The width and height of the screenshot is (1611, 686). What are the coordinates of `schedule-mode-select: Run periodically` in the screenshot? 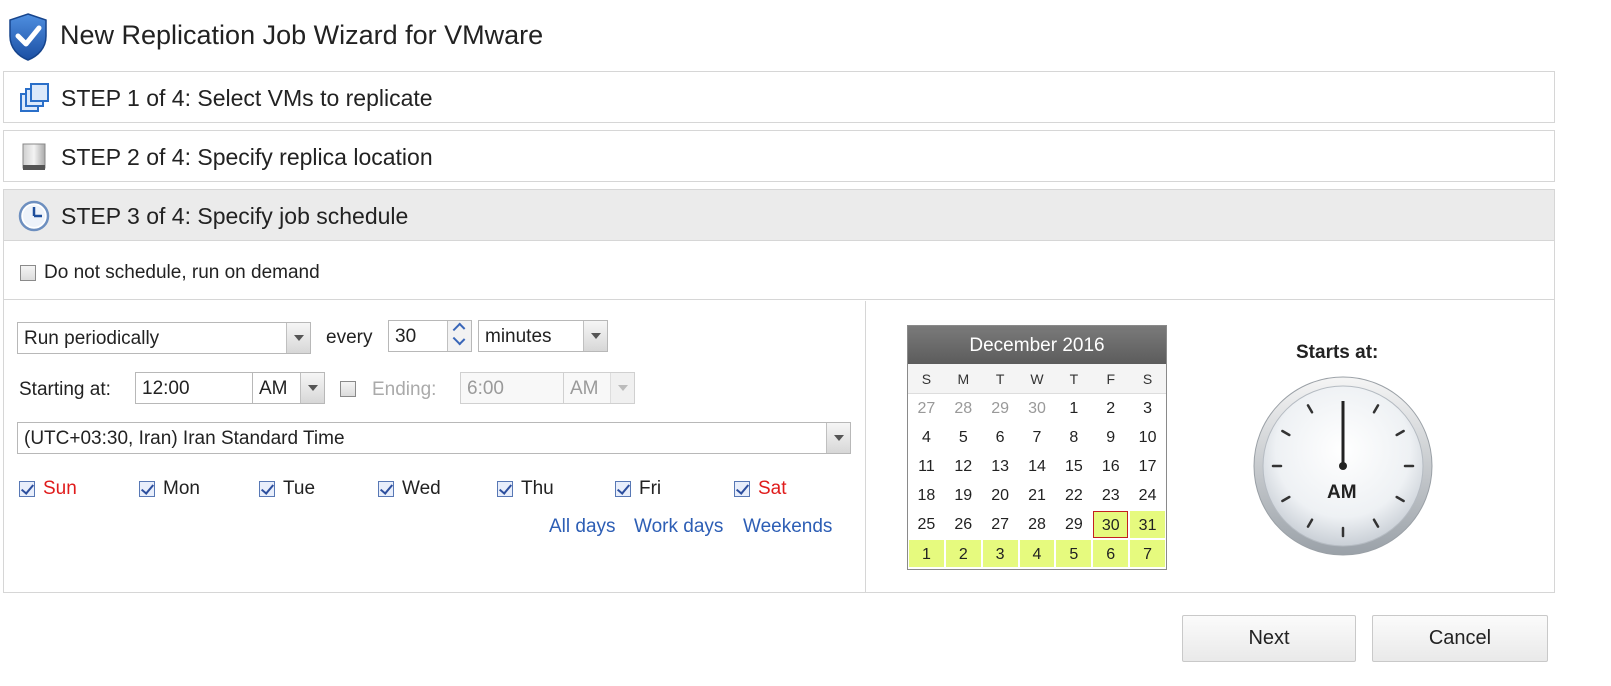 It's located at (164, 338).